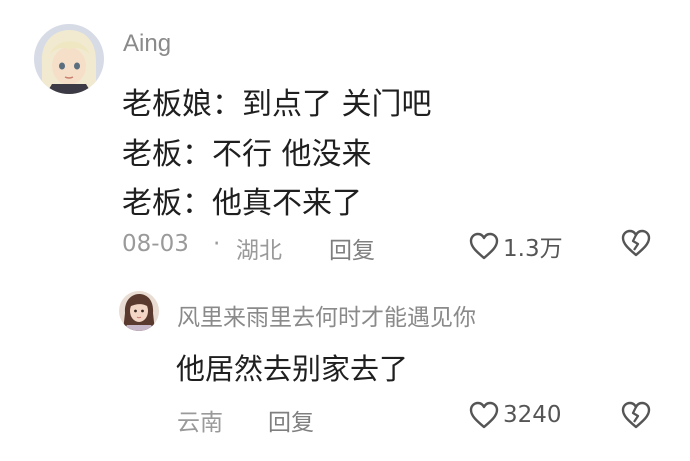 The width and height of the screenshot is (690, 461). I want to click on reply-reply-button: 回复, so click(291, 420).